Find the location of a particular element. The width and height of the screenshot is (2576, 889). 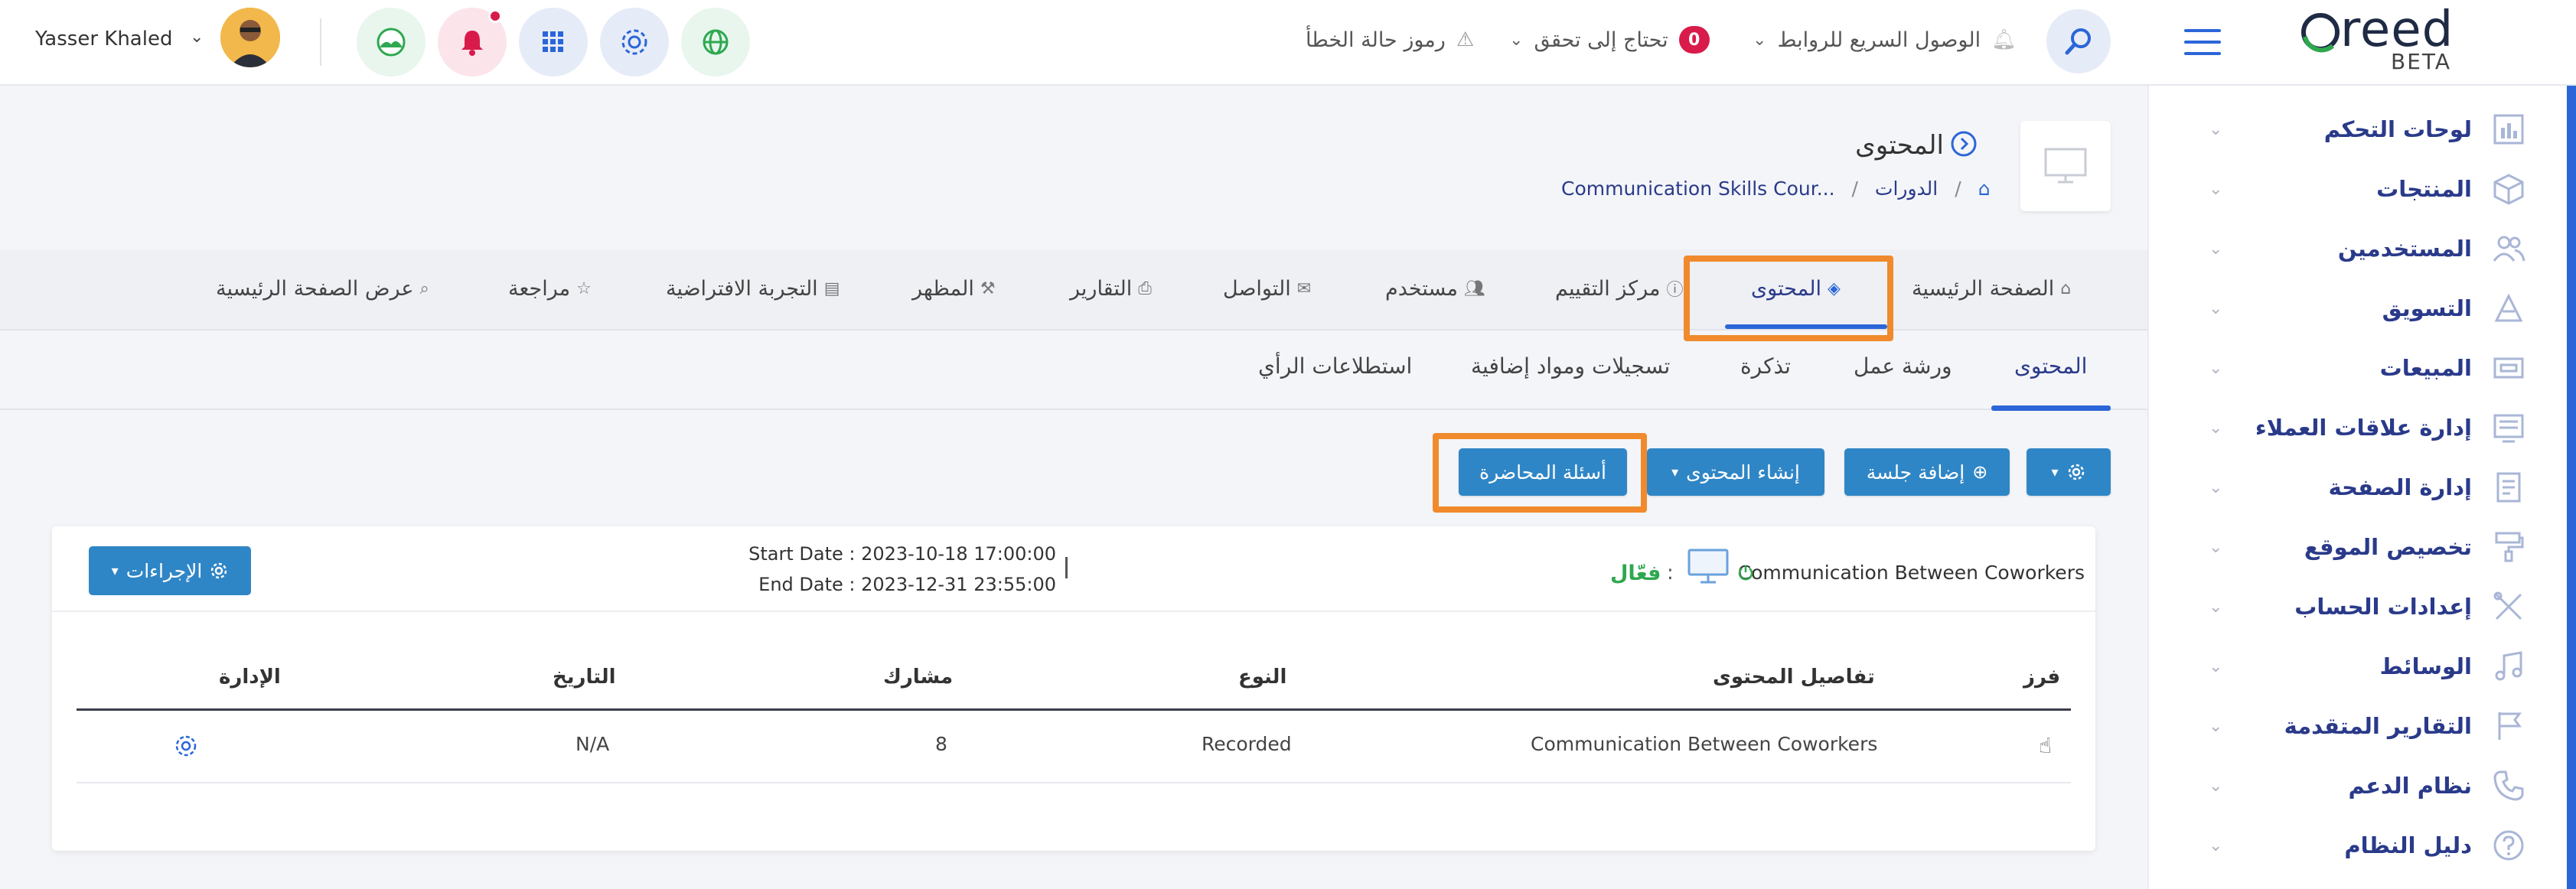

tab-content: ◈ المحتوى is located at coordinates (1796, 288).